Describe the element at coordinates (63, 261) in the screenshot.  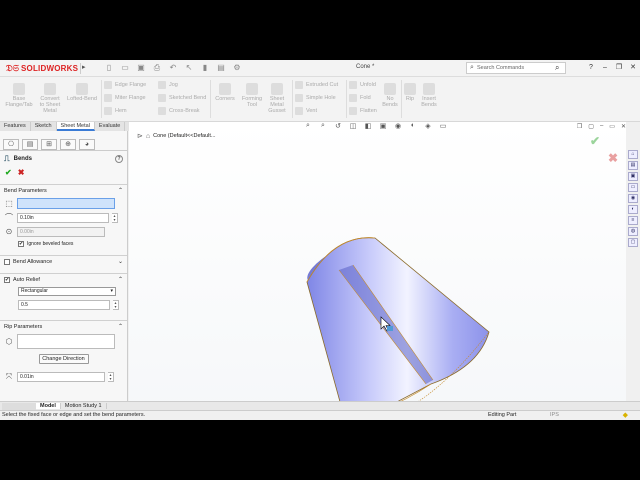
I see `bend-allowance-header: Bend Allowance ⌄` at that location.